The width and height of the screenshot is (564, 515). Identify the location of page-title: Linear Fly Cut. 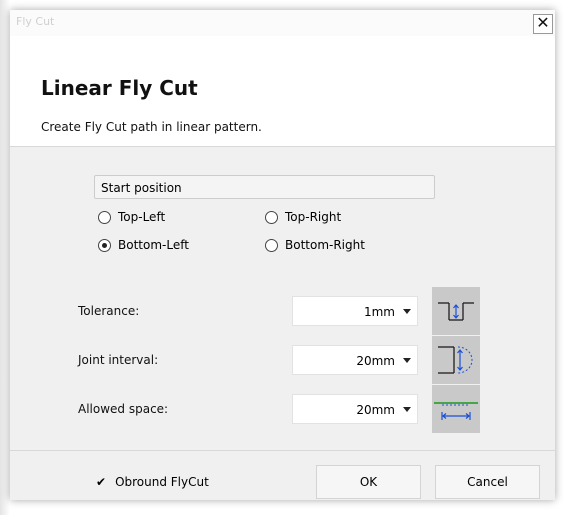
(119, 88).